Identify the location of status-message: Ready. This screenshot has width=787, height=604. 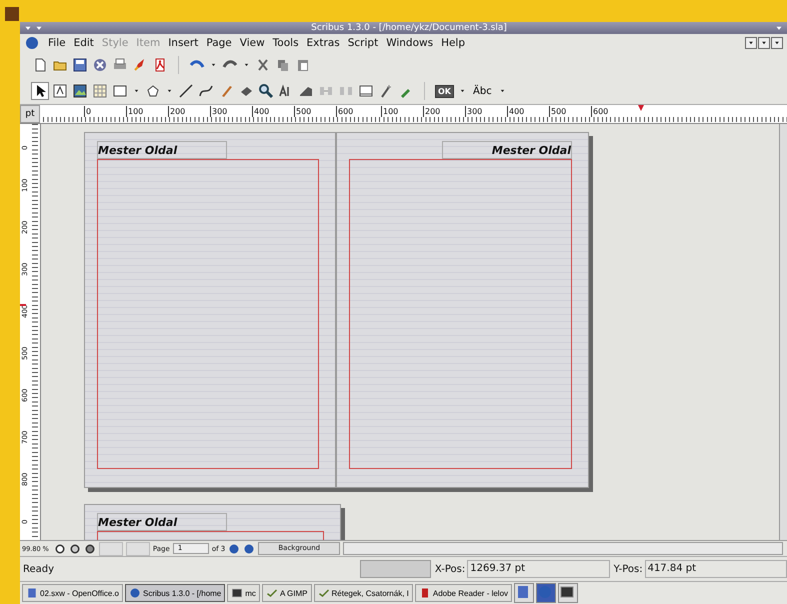
(39, 569).